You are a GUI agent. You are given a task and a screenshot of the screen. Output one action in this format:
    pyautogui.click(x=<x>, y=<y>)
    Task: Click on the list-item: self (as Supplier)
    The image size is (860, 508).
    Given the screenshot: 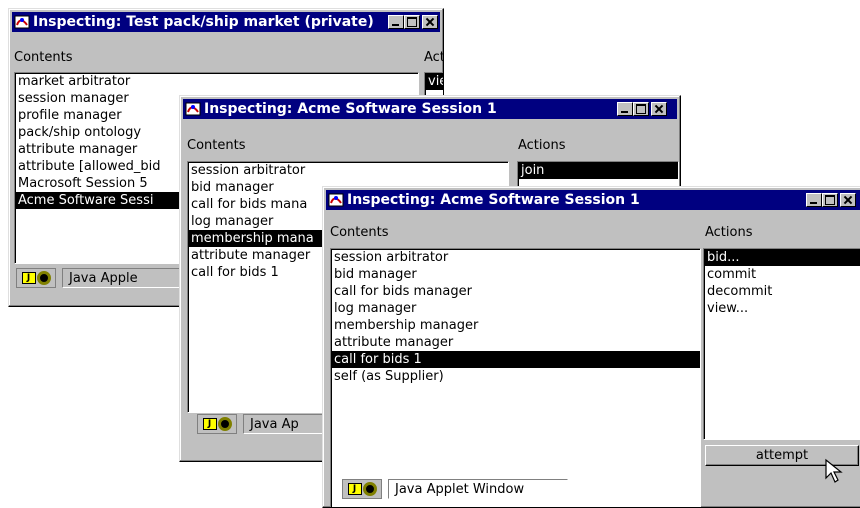 What is the action you would take?
    pyautogui.click(x=515, y=376)
    